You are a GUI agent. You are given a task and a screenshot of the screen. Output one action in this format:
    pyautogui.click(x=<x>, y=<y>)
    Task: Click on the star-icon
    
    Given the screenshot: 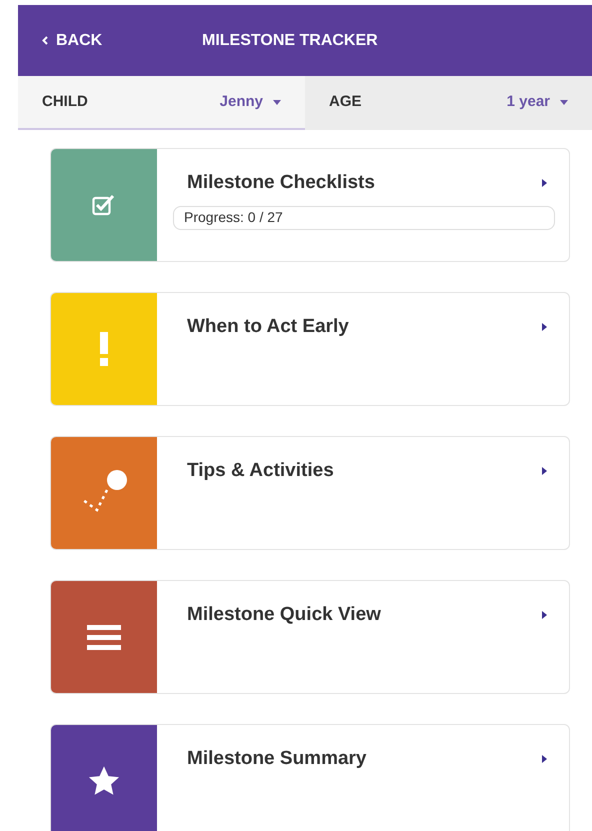 What is the action you would take?
    pyautogui.click(x=104, y=781)
    